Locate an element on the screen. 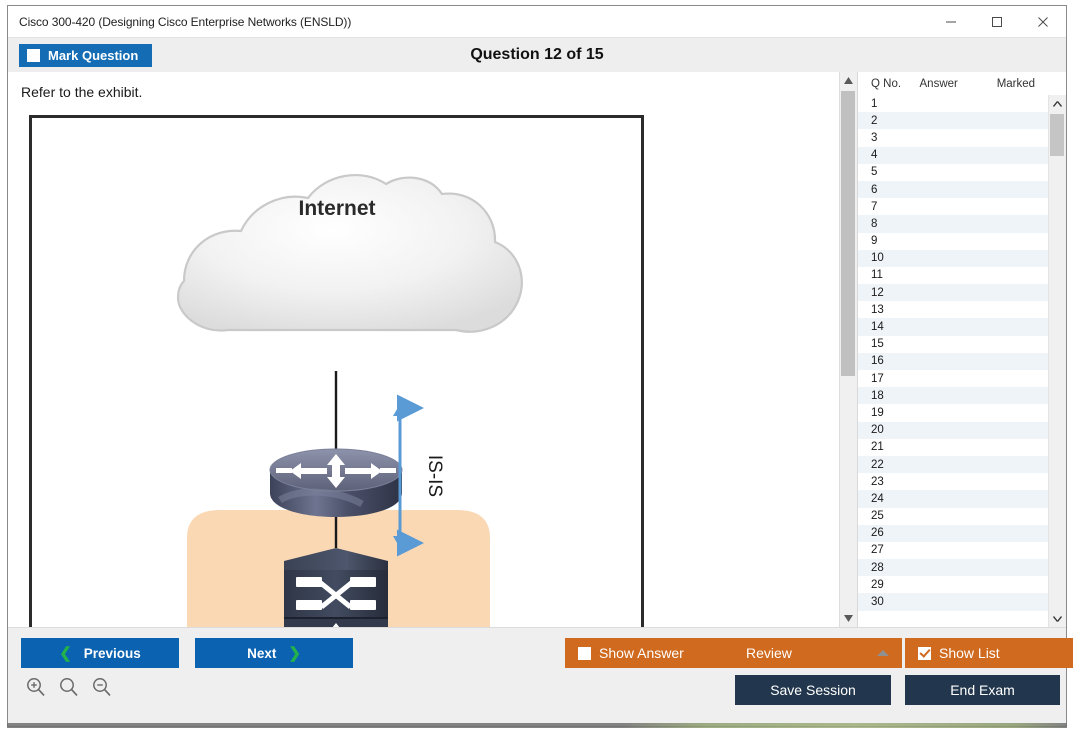 The width and height of the screenshot is (1075, 735). table-row: 12 is located at coordinates (953, 293).